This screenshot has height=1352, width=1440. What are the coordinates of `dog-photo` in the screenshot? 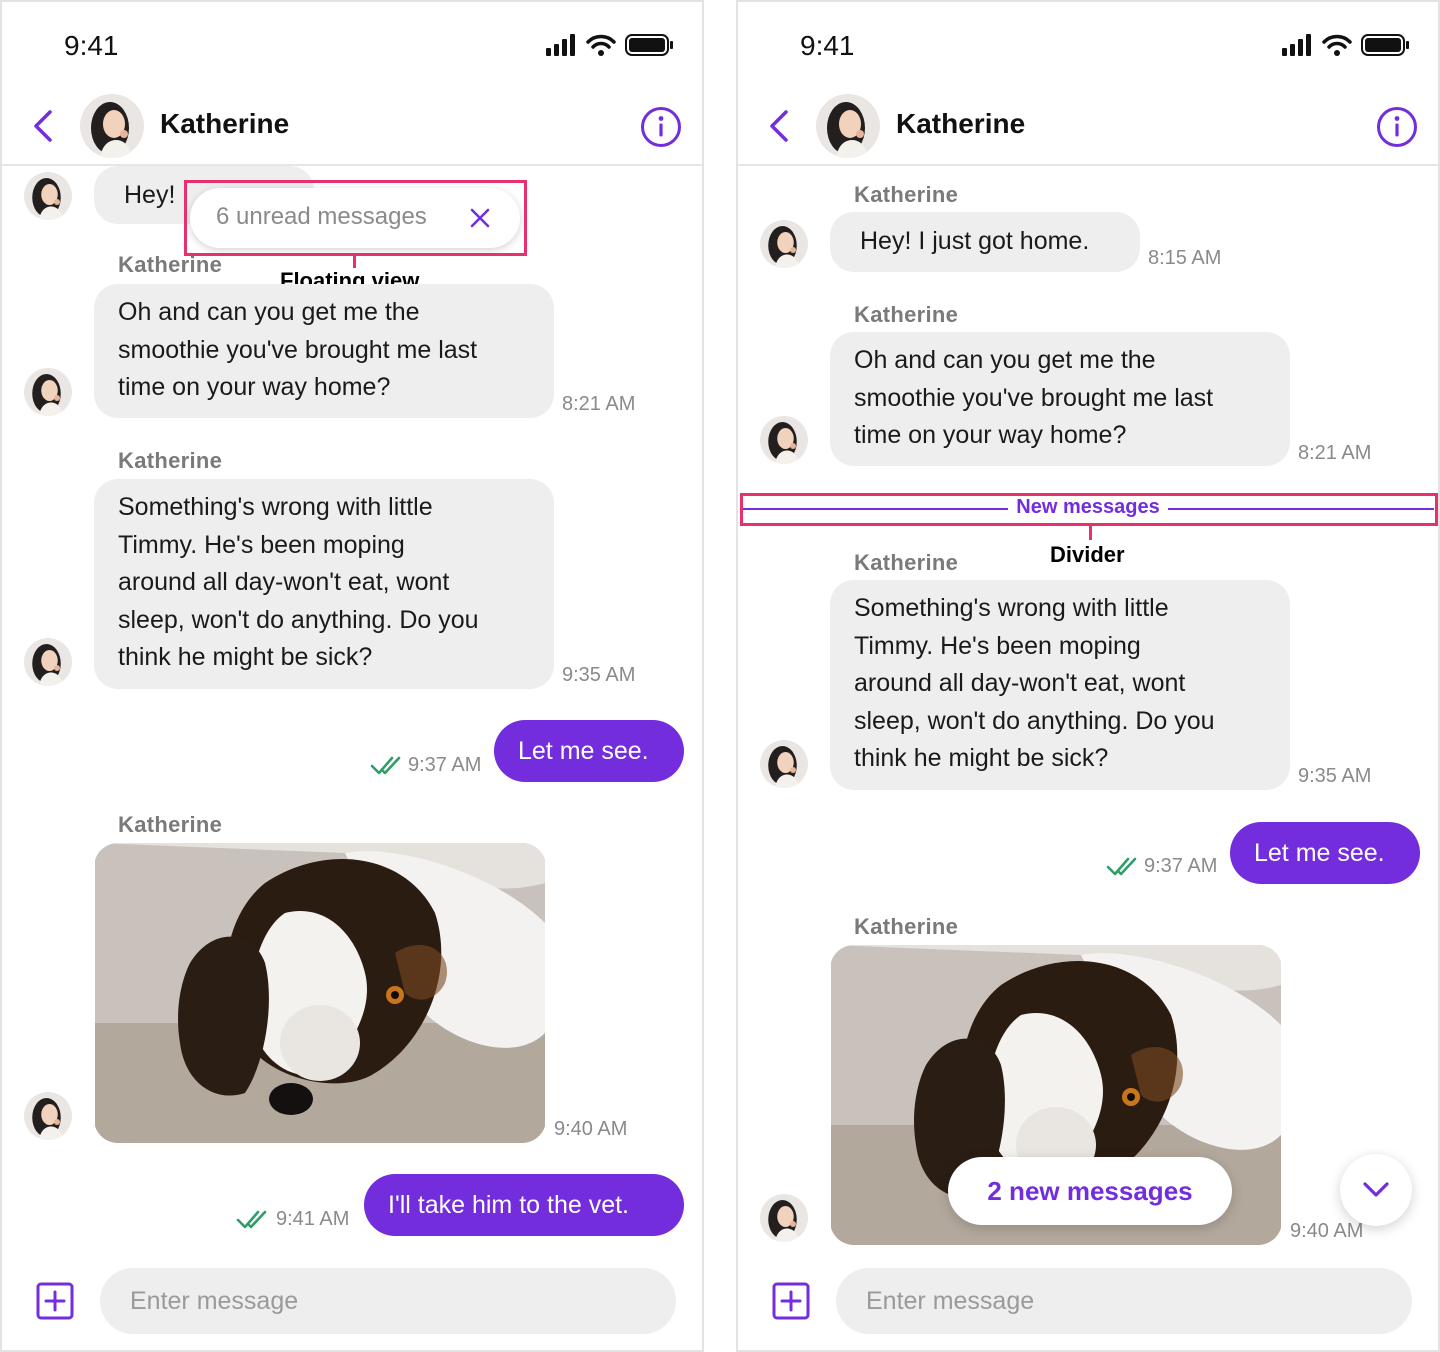 It's located at (320, 993).